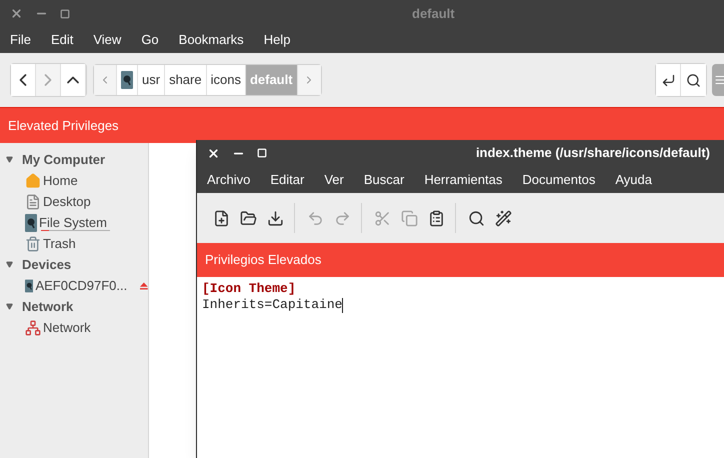 The image size is (724, 458). Describe the element at coordinates (73, 222) in the screenshot. I see `sidebar-item: File System` at that location.